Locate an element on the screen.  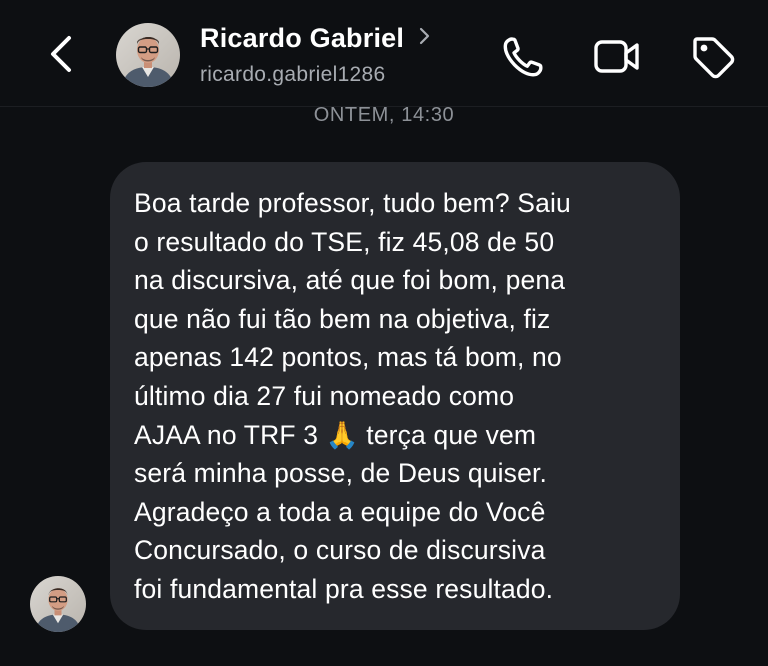
contact-name: Ricardo Gabriel is located at coordinates (302, 38).